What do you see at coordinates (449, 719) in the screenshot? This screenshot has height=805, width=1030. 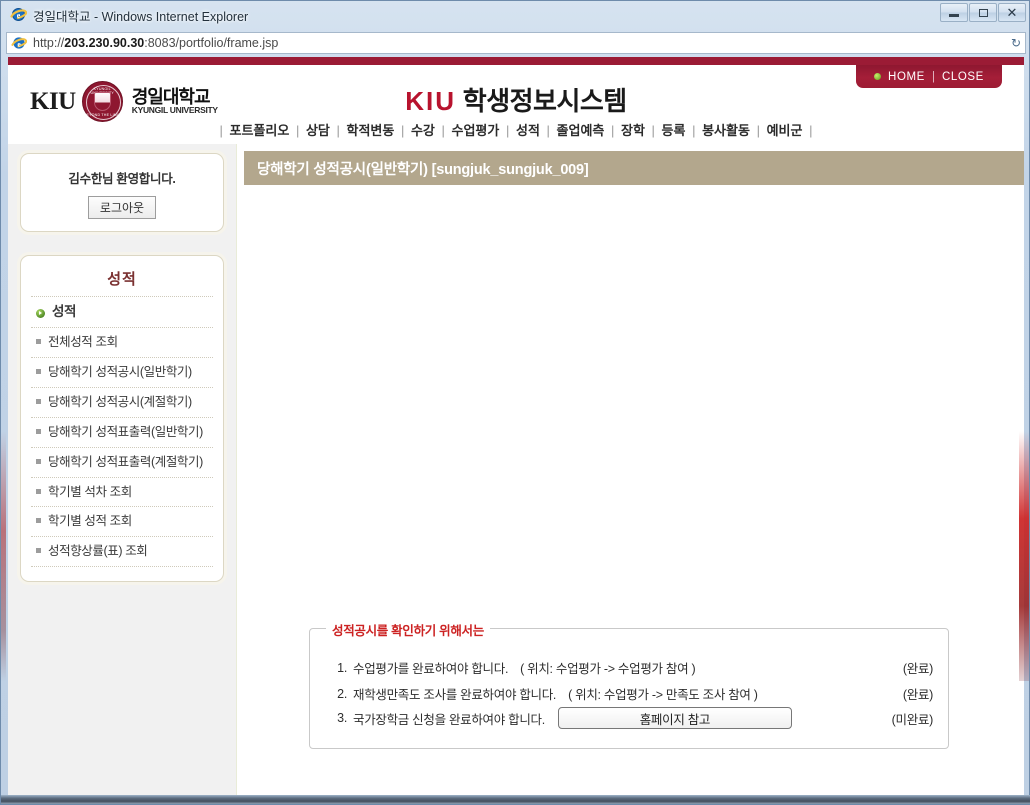 I see `notice-text: 국가장학금 신청을 완료하여야 합니다.` at bounding box center [449, 719].